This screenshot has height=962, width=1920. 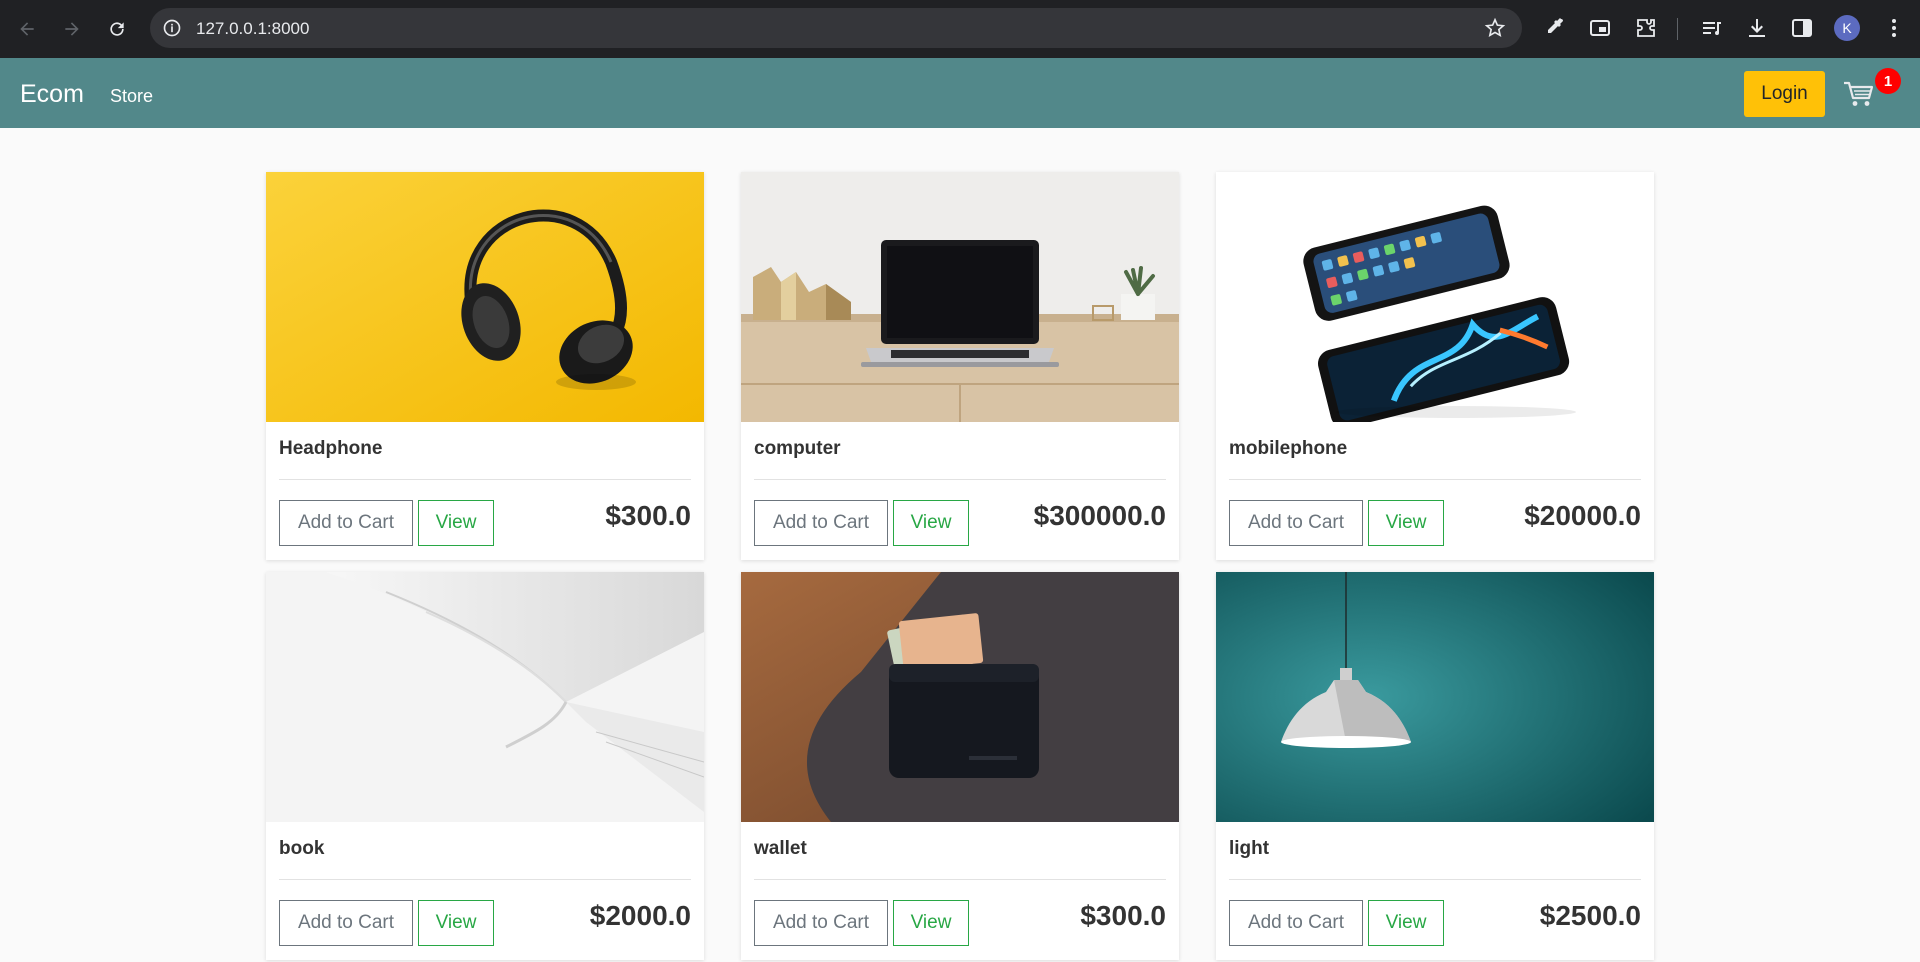 I want to click on side-panel-icon, so click(x=1802, y=28).